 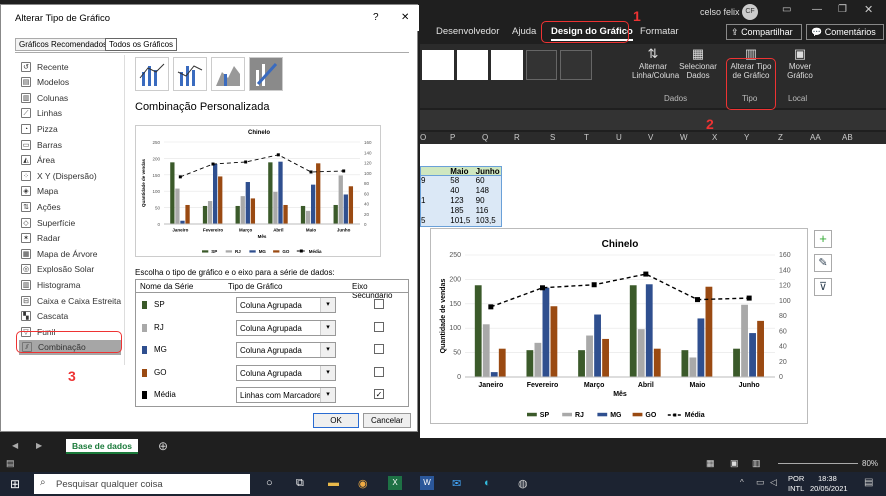 I want to click on tab-all-charts: Todos os Gráficos, so click(x=141, y=44).